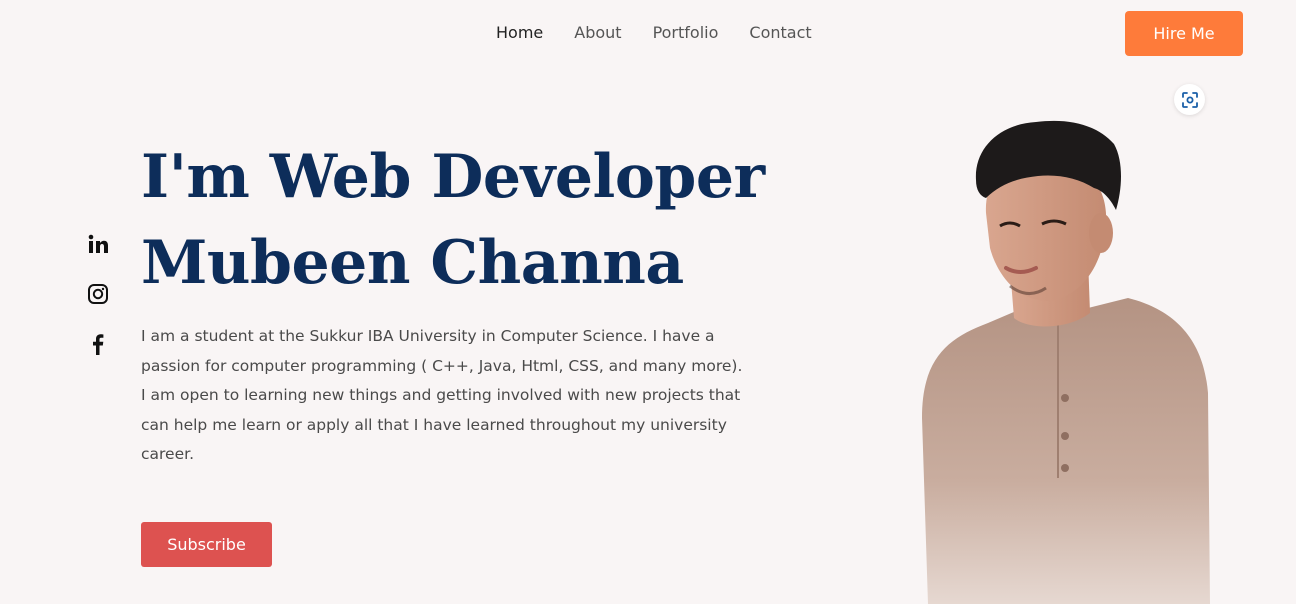 Image resolution: width=1296 pixels, height=604 pixels. Describe the element at coordinates (1184, 33) in the screenshot. I see `hire-me-button: Hire Me` at that location.